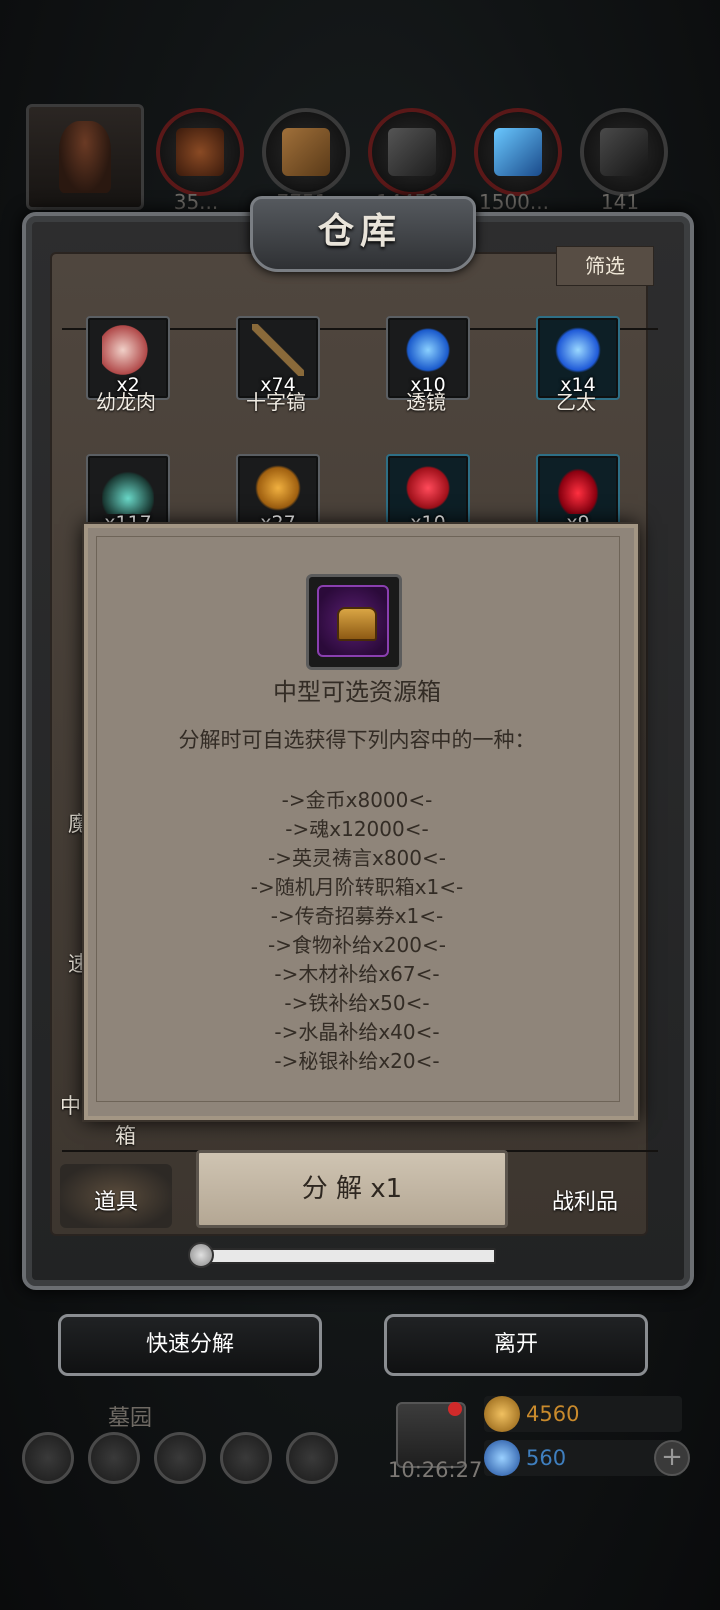 Image resolution: width=720 pixels, height=1610 pixels. Describe the element at coordinates (359, 231) in the screenshot. I see `warehouse-title: 仓库` at that location.